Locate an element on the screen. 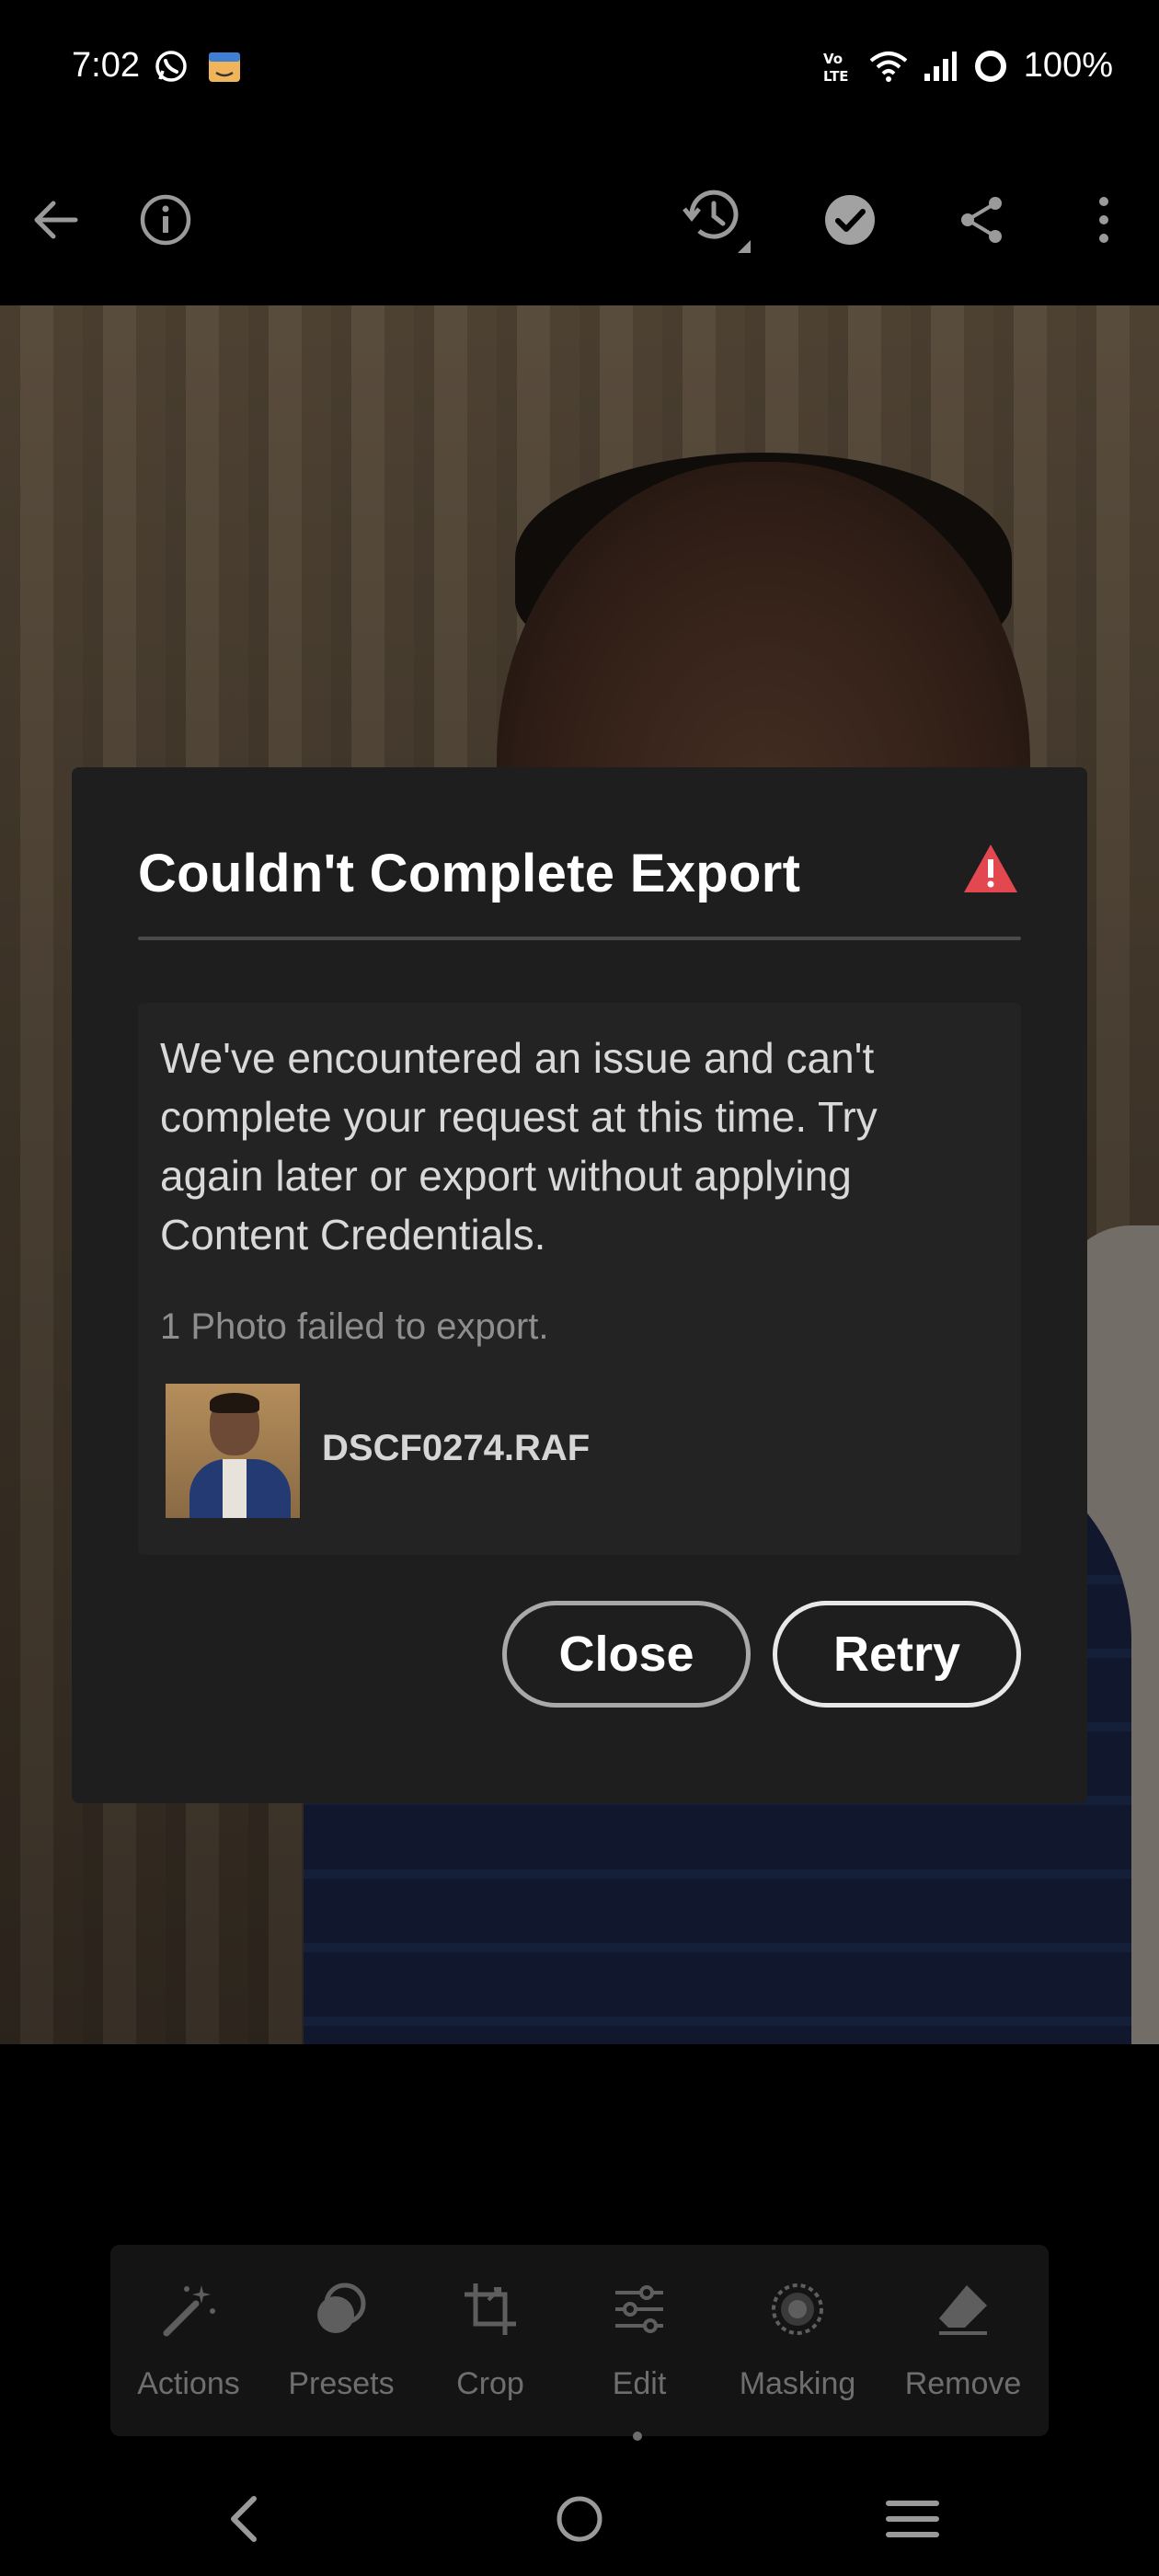 Image resolution: width=1159 pixels, height=2576 pixels. presets-icon is located at coordinates (341, 2309).